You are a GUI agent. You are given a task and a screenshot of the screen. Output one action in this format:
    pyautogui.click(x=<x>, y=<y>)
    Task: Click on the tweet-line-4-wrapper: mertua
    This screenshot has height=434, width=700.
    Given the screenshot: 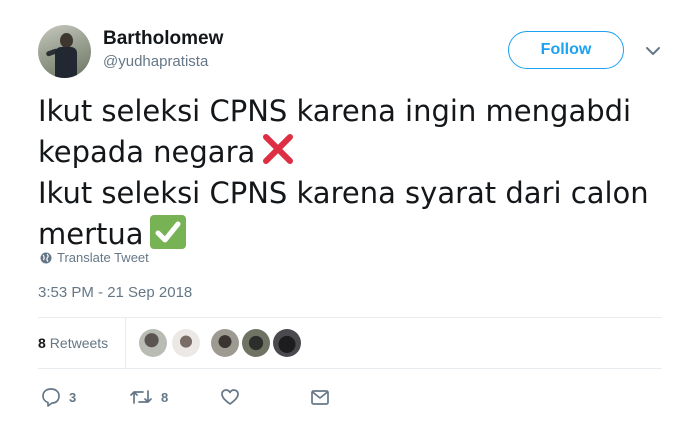 What is the action you would take?
    pyautogui.click(x=348, y=234)
    